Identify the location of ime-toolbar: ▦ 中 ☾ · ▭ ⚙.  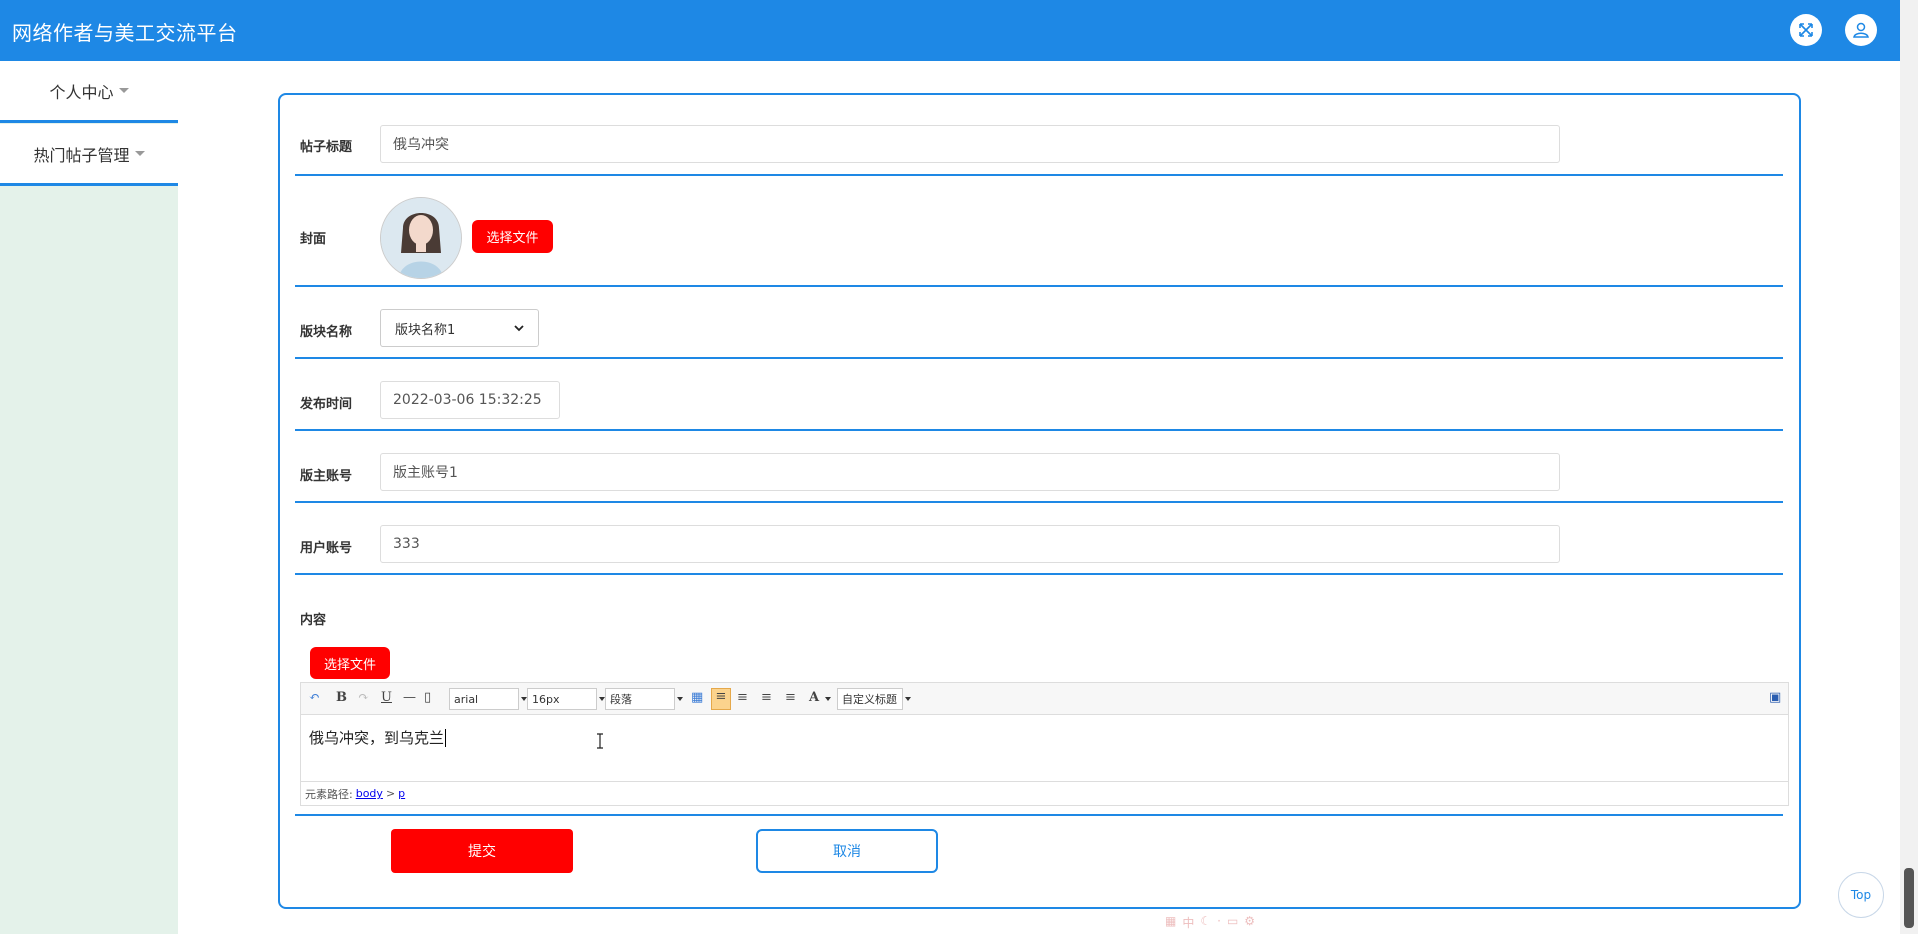
(1210, 923).